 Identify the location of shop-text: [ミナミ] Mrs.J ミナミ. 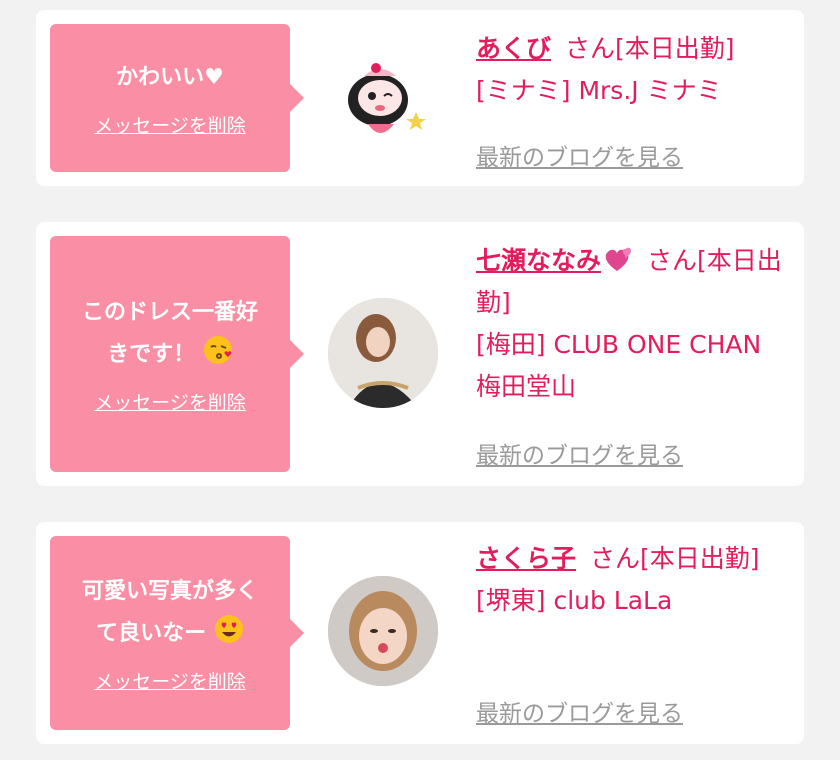
(599, 90).